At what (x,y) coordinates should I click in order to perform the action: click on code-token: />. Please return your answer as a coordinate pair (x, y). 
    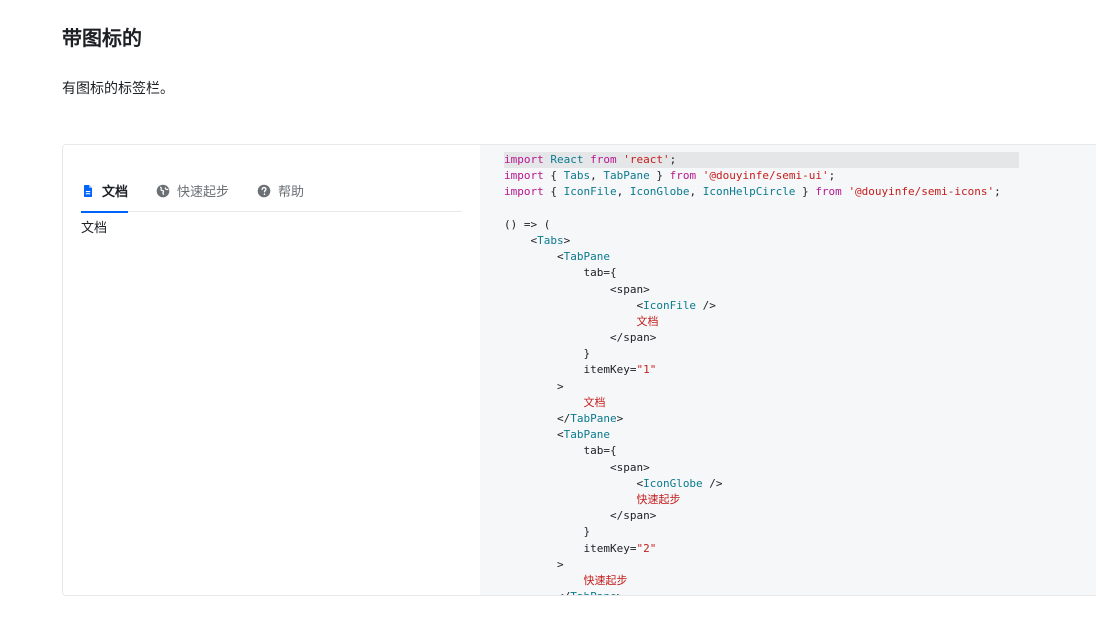
    Looking at the image, I should click on (712, 483).